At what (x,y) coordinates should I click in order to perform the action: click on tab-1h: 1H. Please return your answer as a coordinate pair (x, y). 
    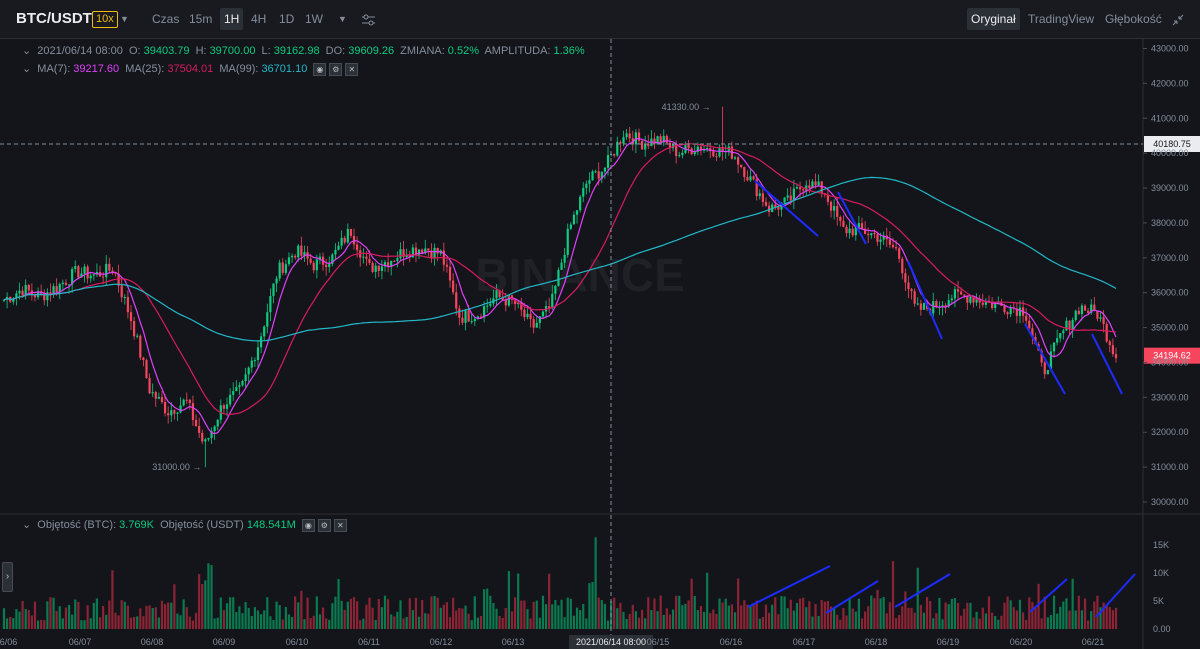
    Looking at the image, I should click on (232, 19).